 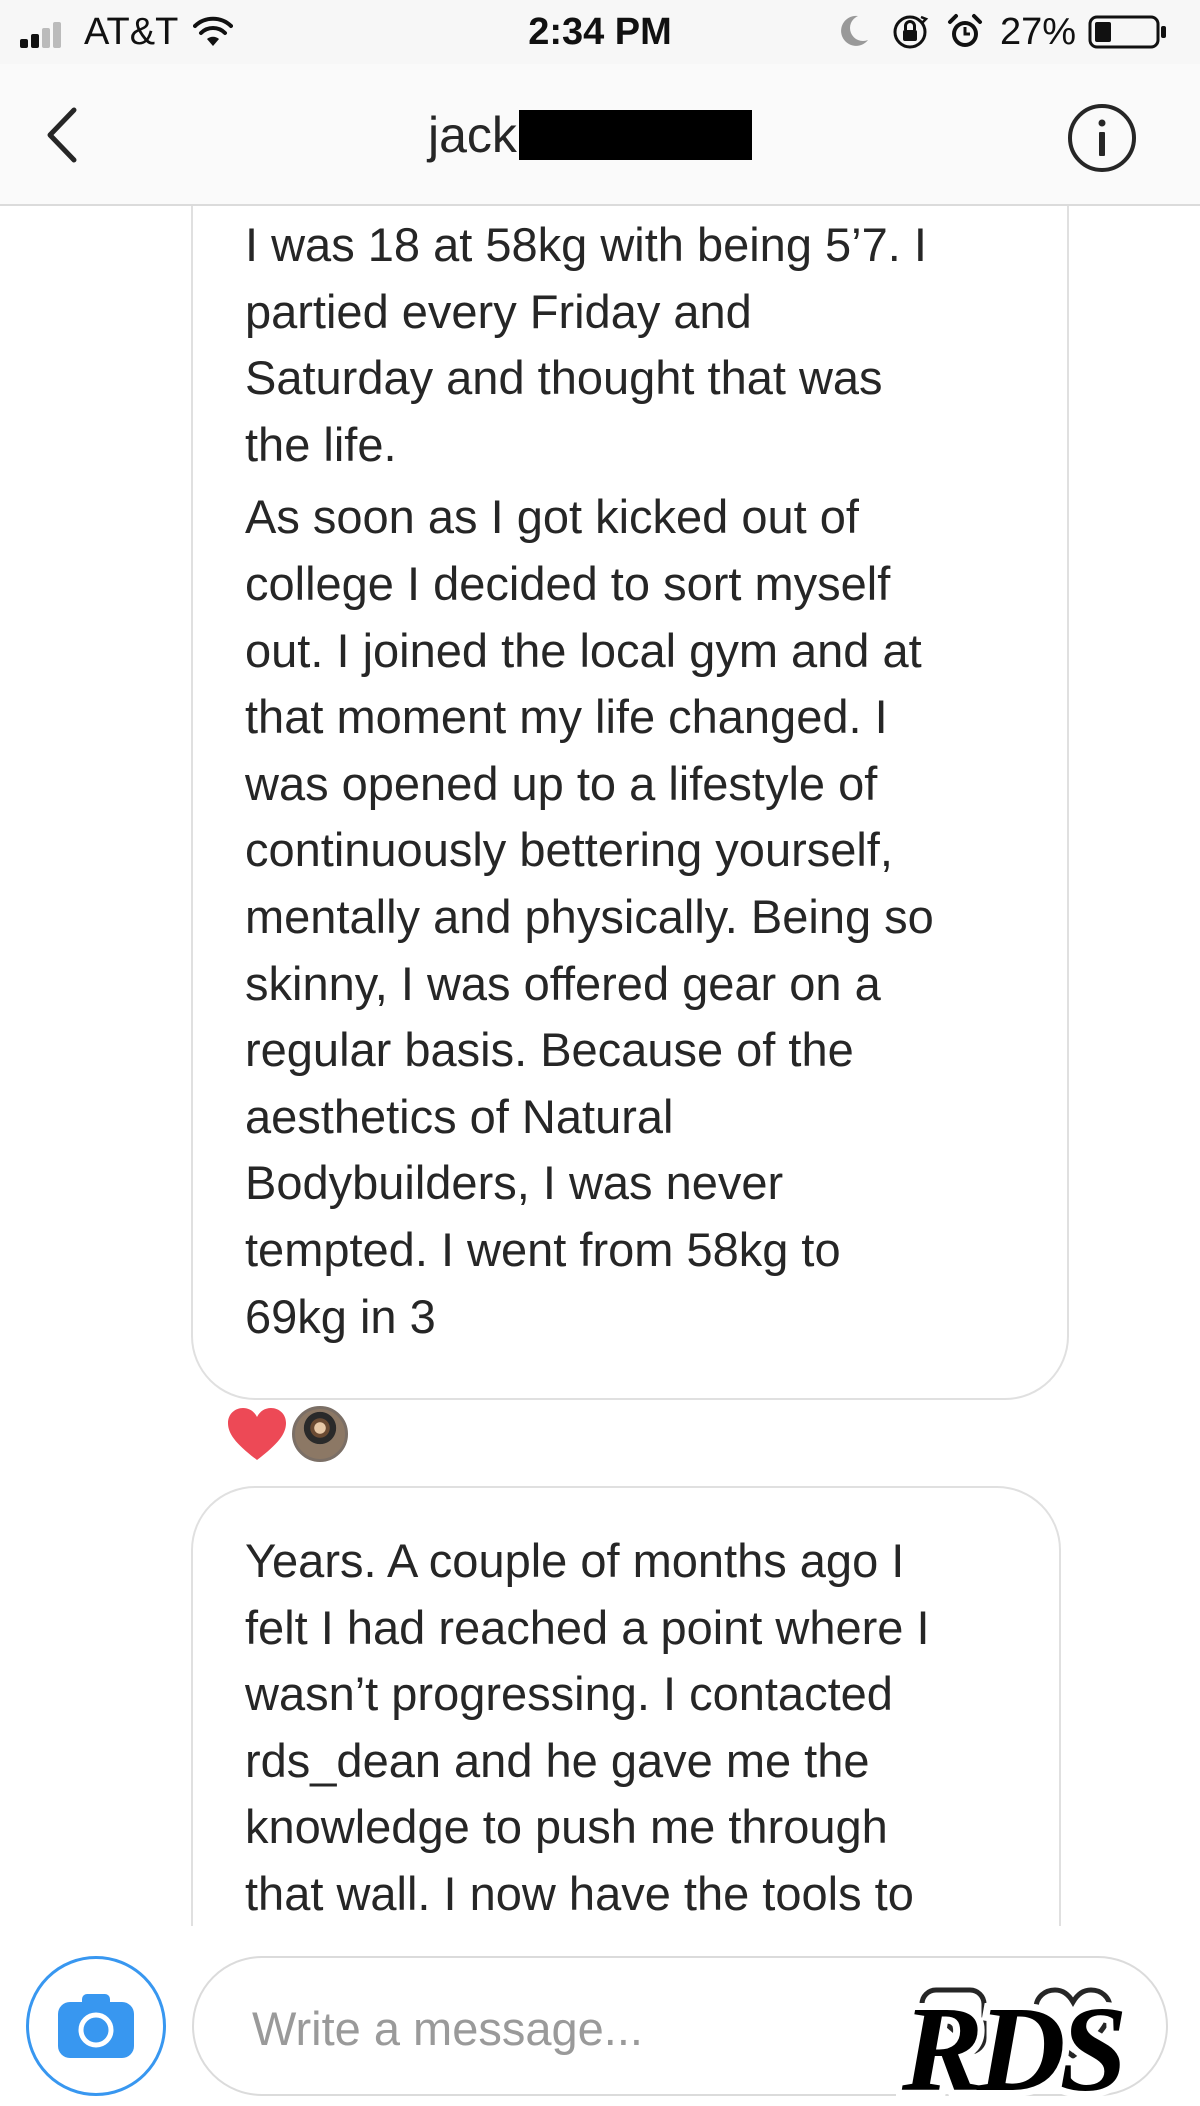 I want to click on message-input, so click(x=552, y=2028).